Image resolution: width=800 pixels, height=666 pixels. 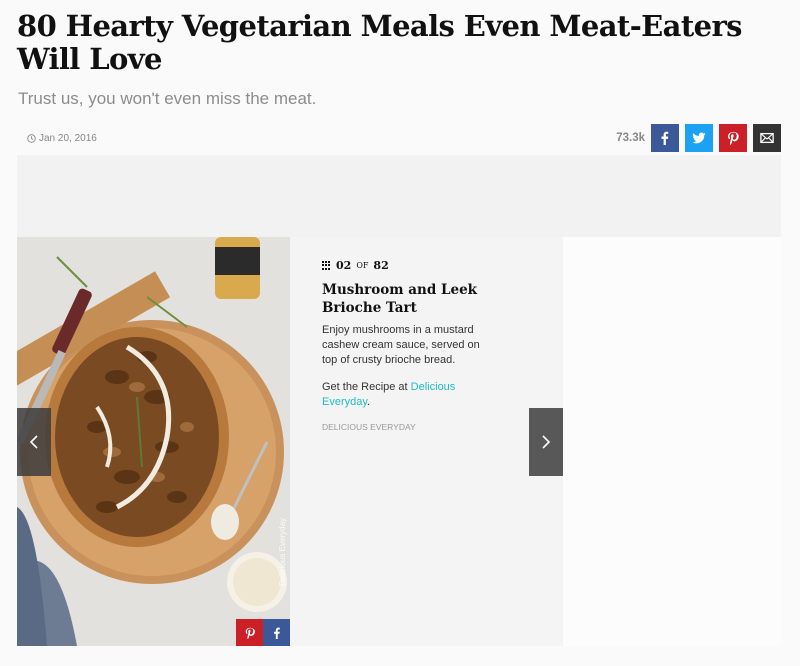 I want to click on next-slide-button, so click(x=546, y=442).